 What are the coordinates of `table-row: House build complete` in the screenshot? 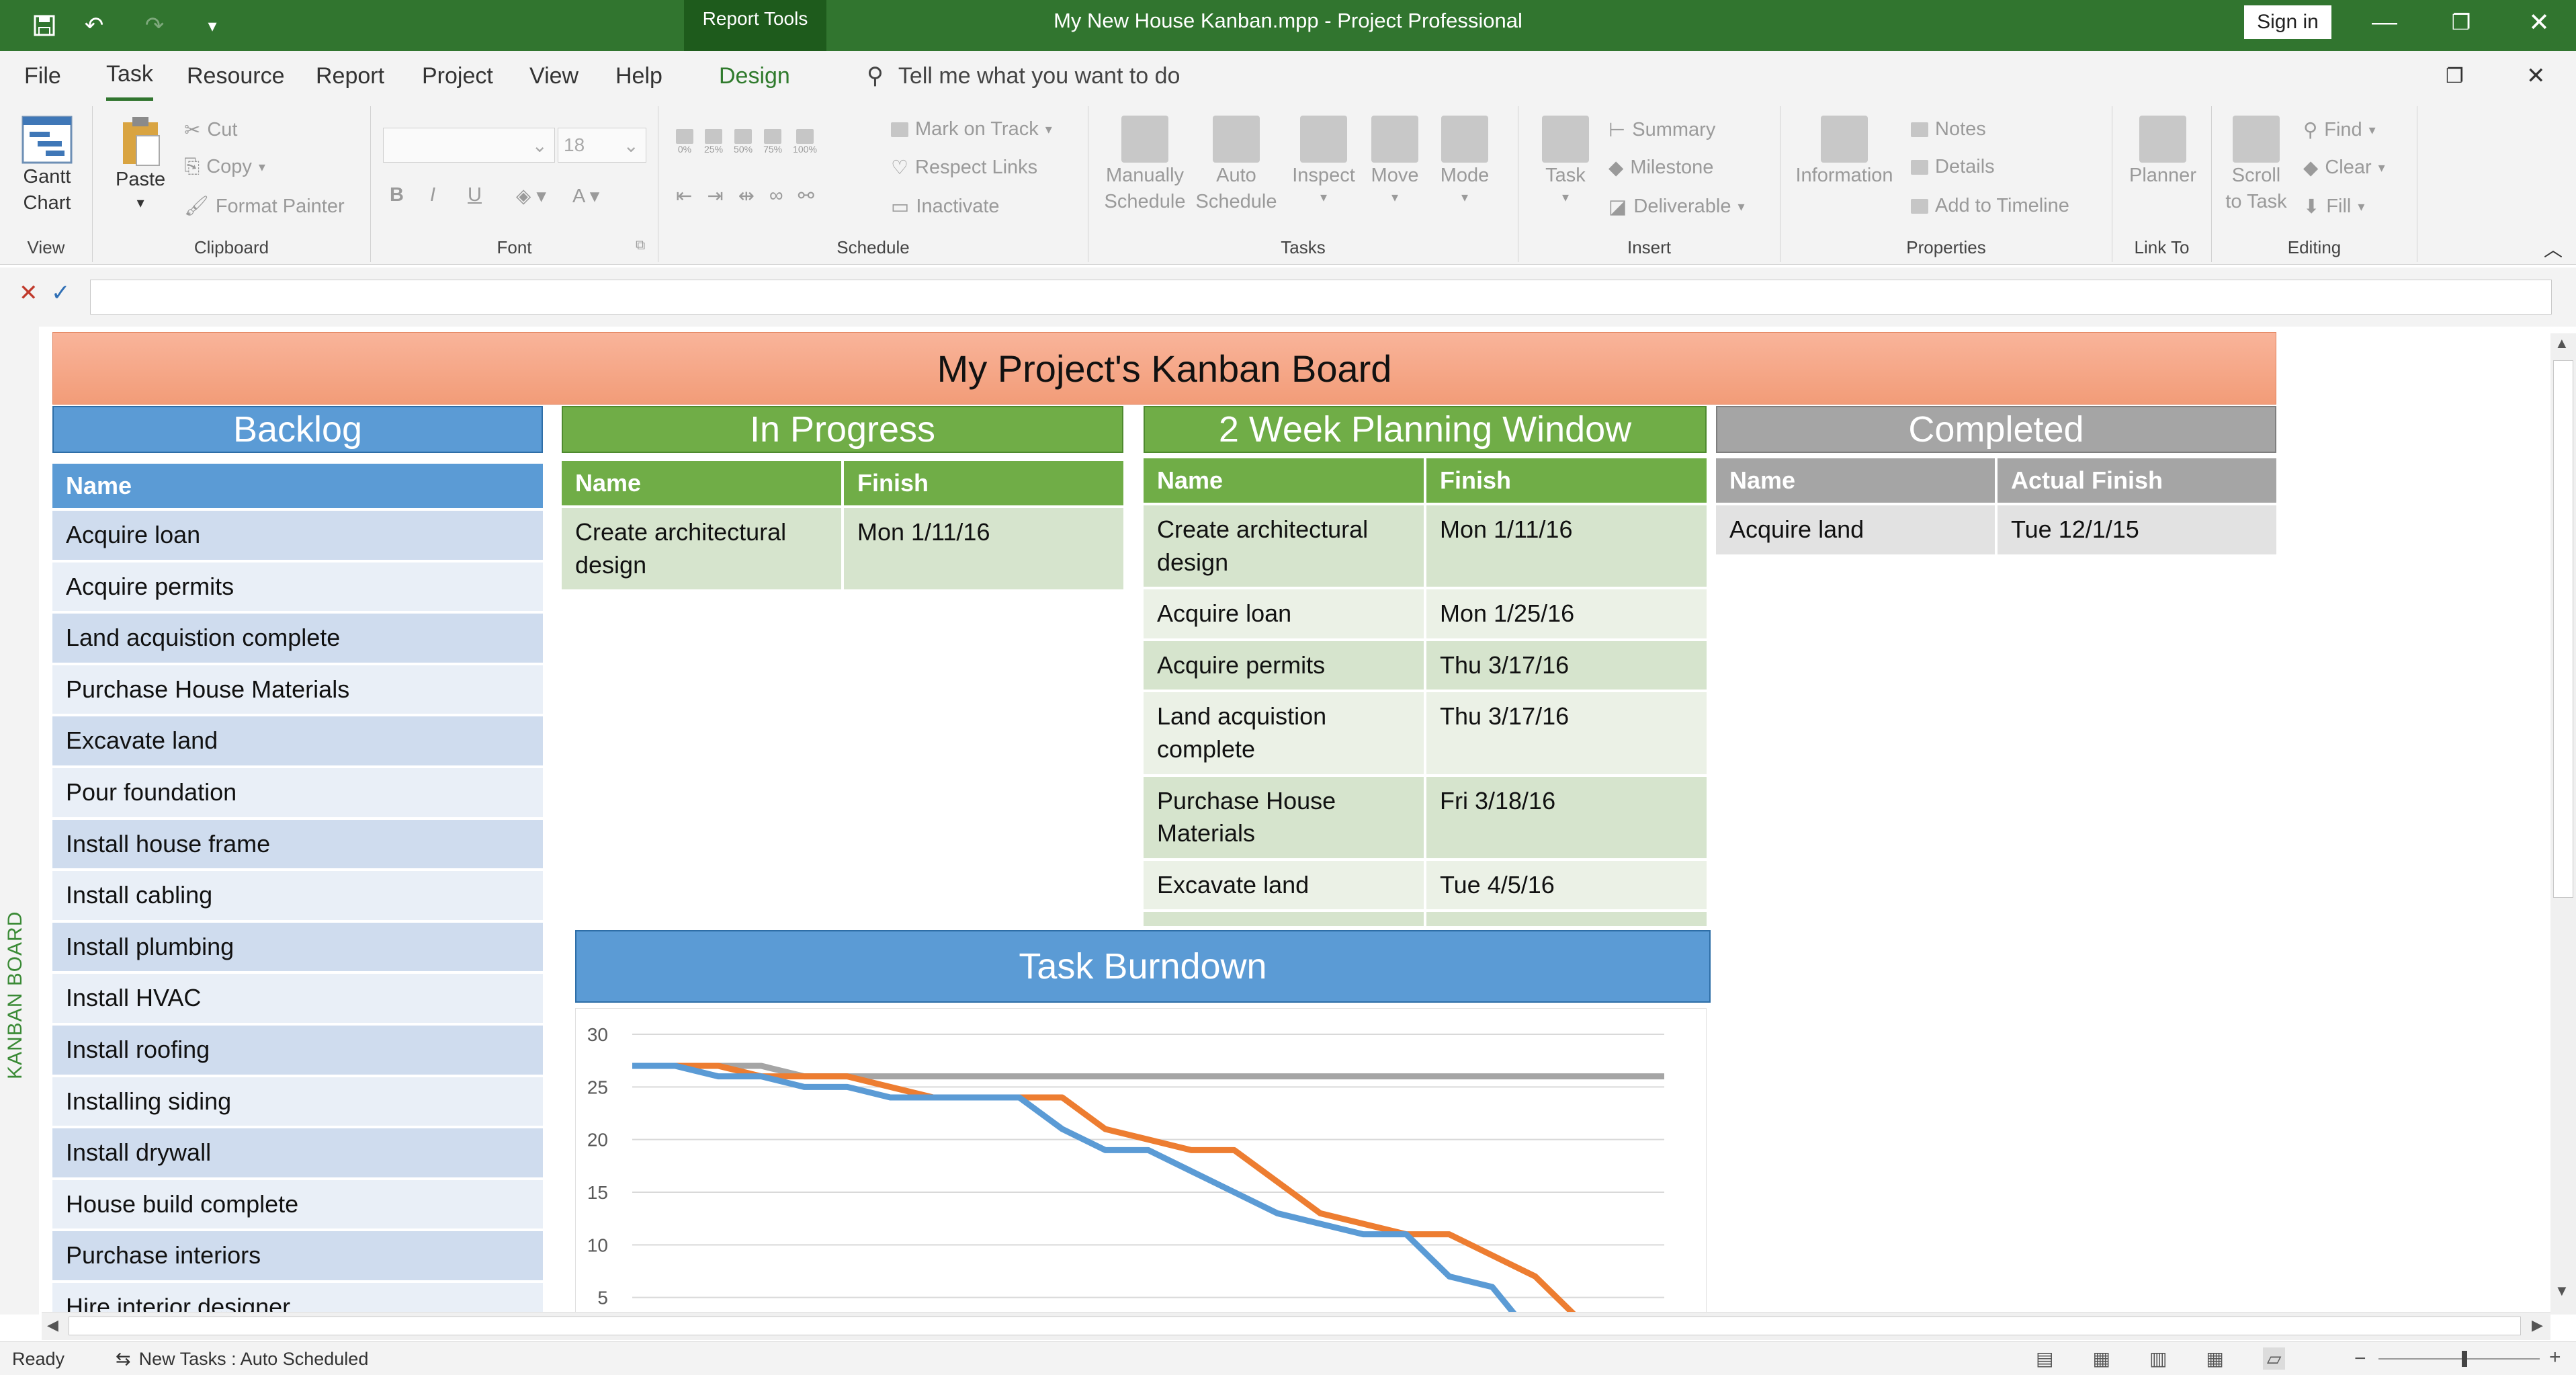 It's located at (297, 1204).